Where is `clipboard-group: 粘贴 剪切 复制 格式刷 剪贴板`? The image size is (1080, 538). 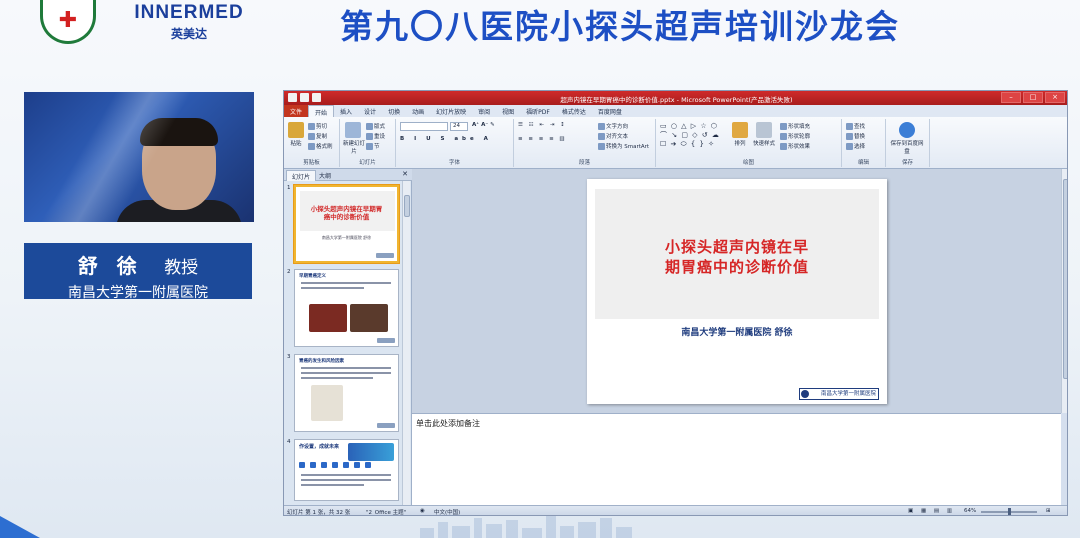
clipboard-group: 粘贴 剪切 复制 格式刷 剪贴板 is located at coordinates (312, 143).